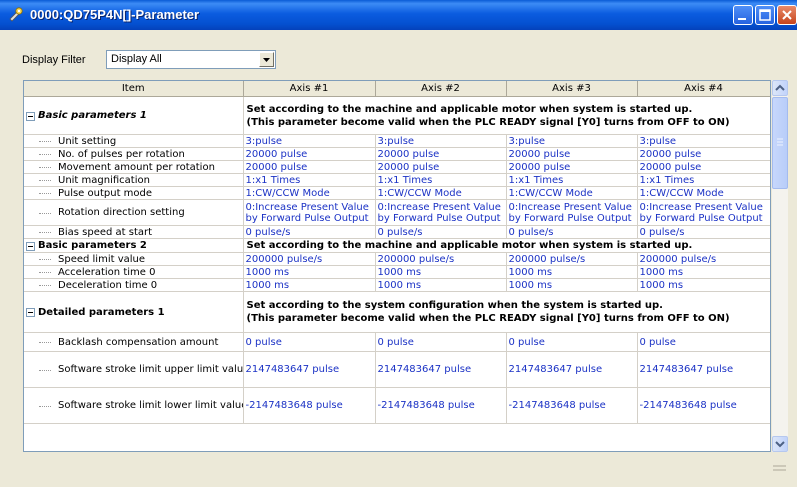 The height and width of the screenshot is (487, 797). Describe the element at coordinates (134, 212) in the screenshot. I see `row-label: Rotation direction setting` at that location.